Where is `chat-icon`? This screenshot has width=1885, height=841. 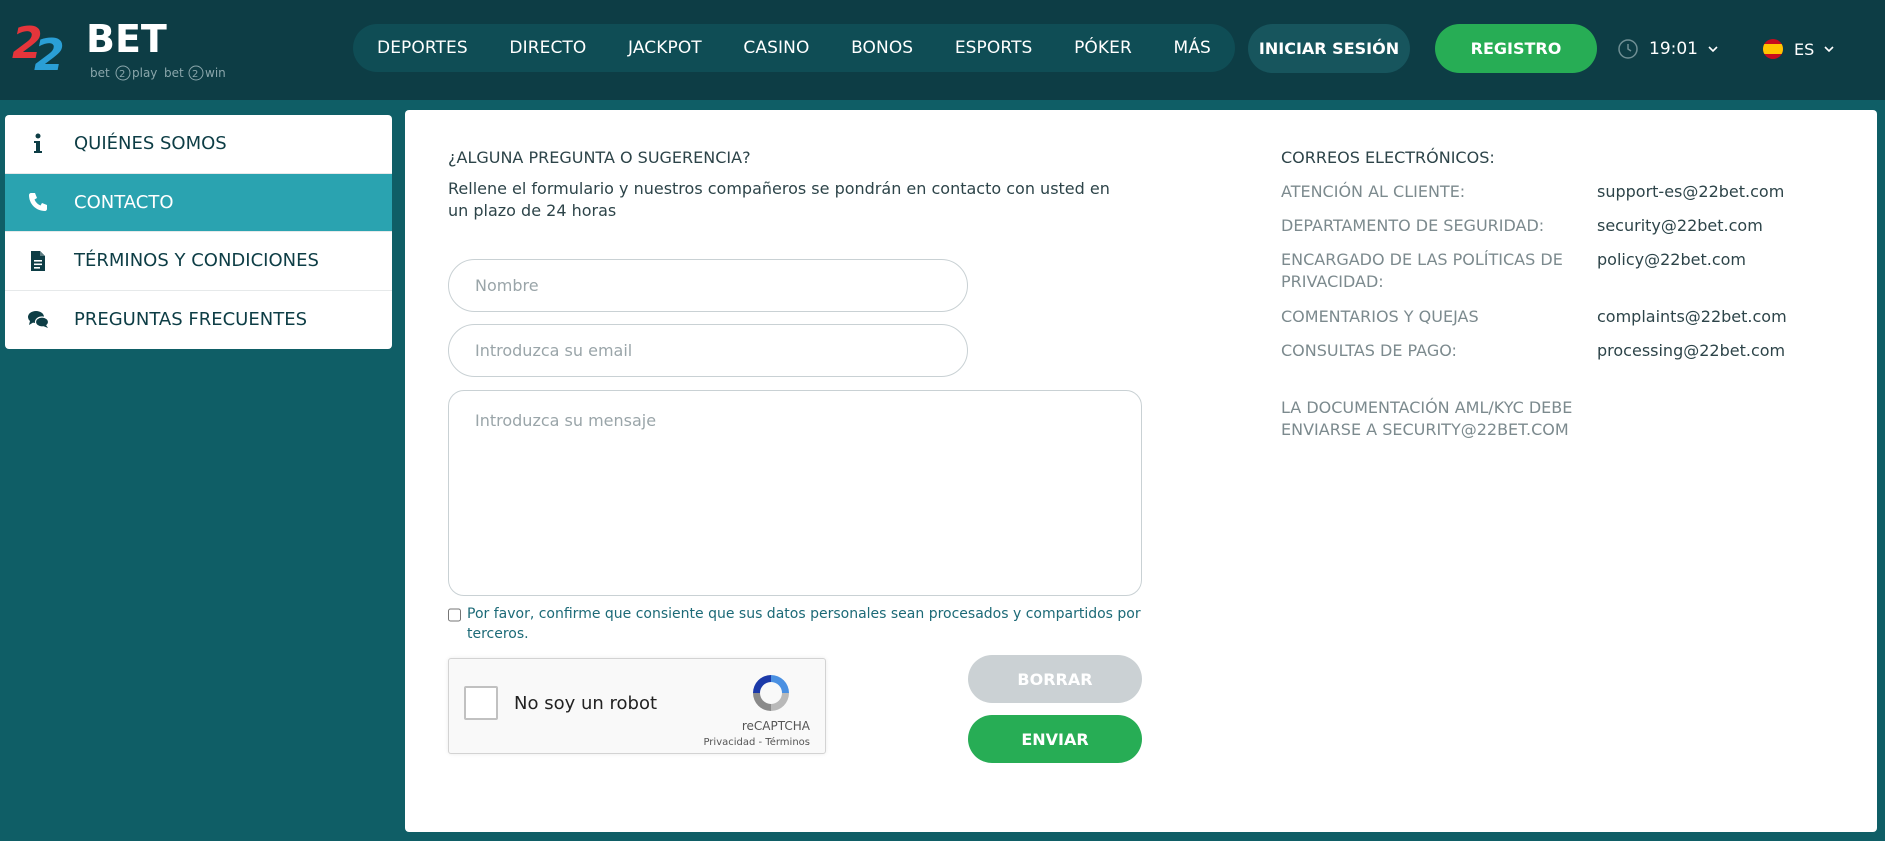 chat-icon is located at coordinates (38, 320).